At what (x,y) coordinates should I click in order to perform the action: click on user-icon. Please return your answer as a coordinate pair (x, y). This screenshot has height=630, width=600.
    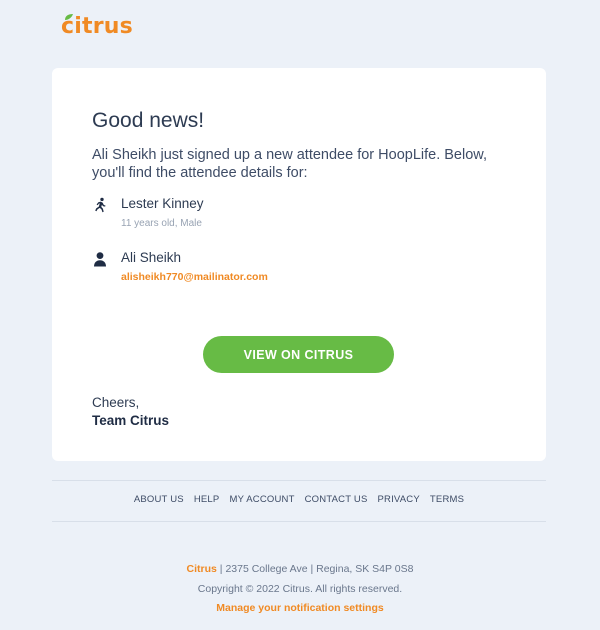
    Looking at the image, I should click on (100, 259).